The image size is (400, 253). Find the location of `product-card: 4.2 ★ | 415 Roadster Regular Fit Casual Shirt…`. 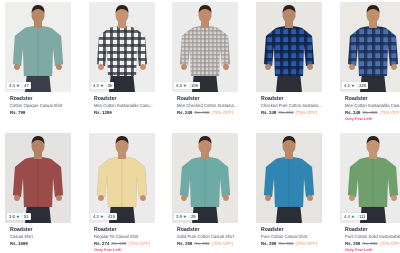

product-card: 4.2 ★ | 415 Roadster Regular Fit Casual Shirt… is located at coordinates (122, 193).